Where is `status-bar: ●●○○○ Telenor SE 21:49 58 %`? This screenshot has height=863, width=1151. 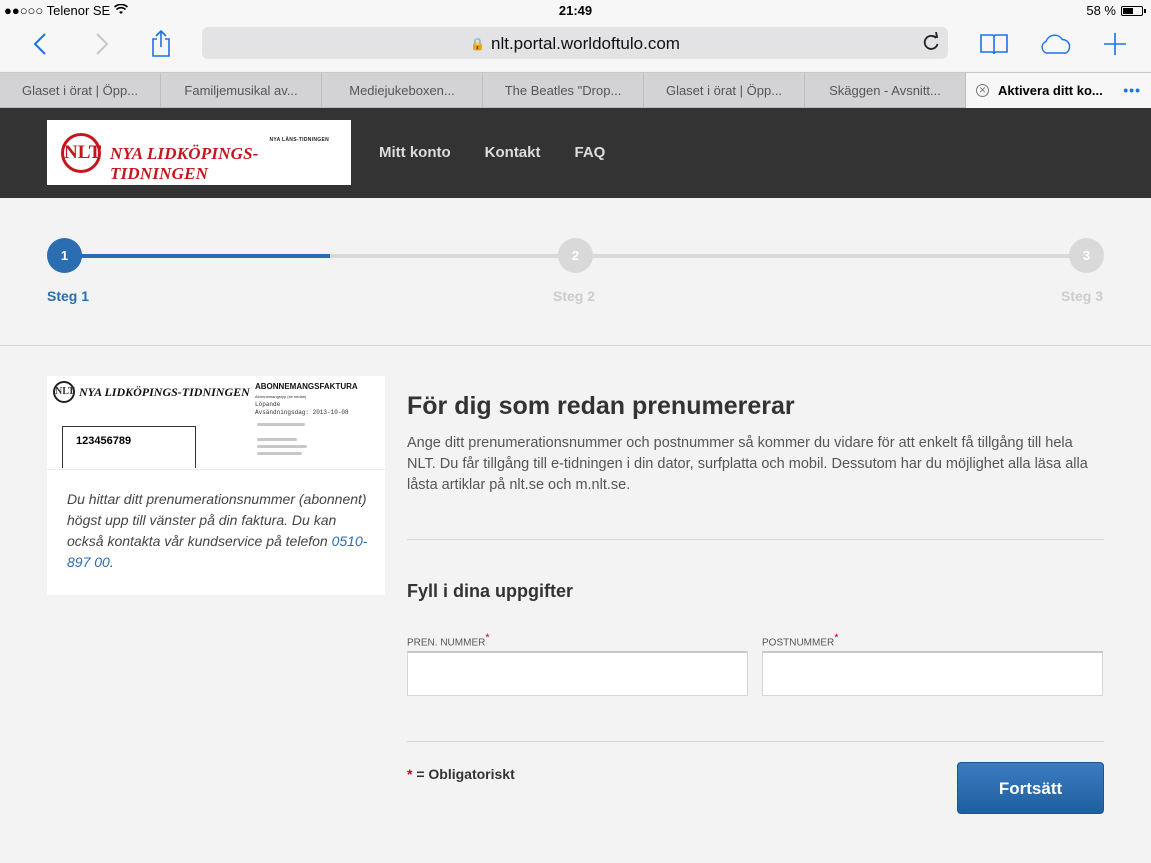 status-bar: ●●○○○ Telenor SE 21:49 58 % is located at coordinates (575, 10).